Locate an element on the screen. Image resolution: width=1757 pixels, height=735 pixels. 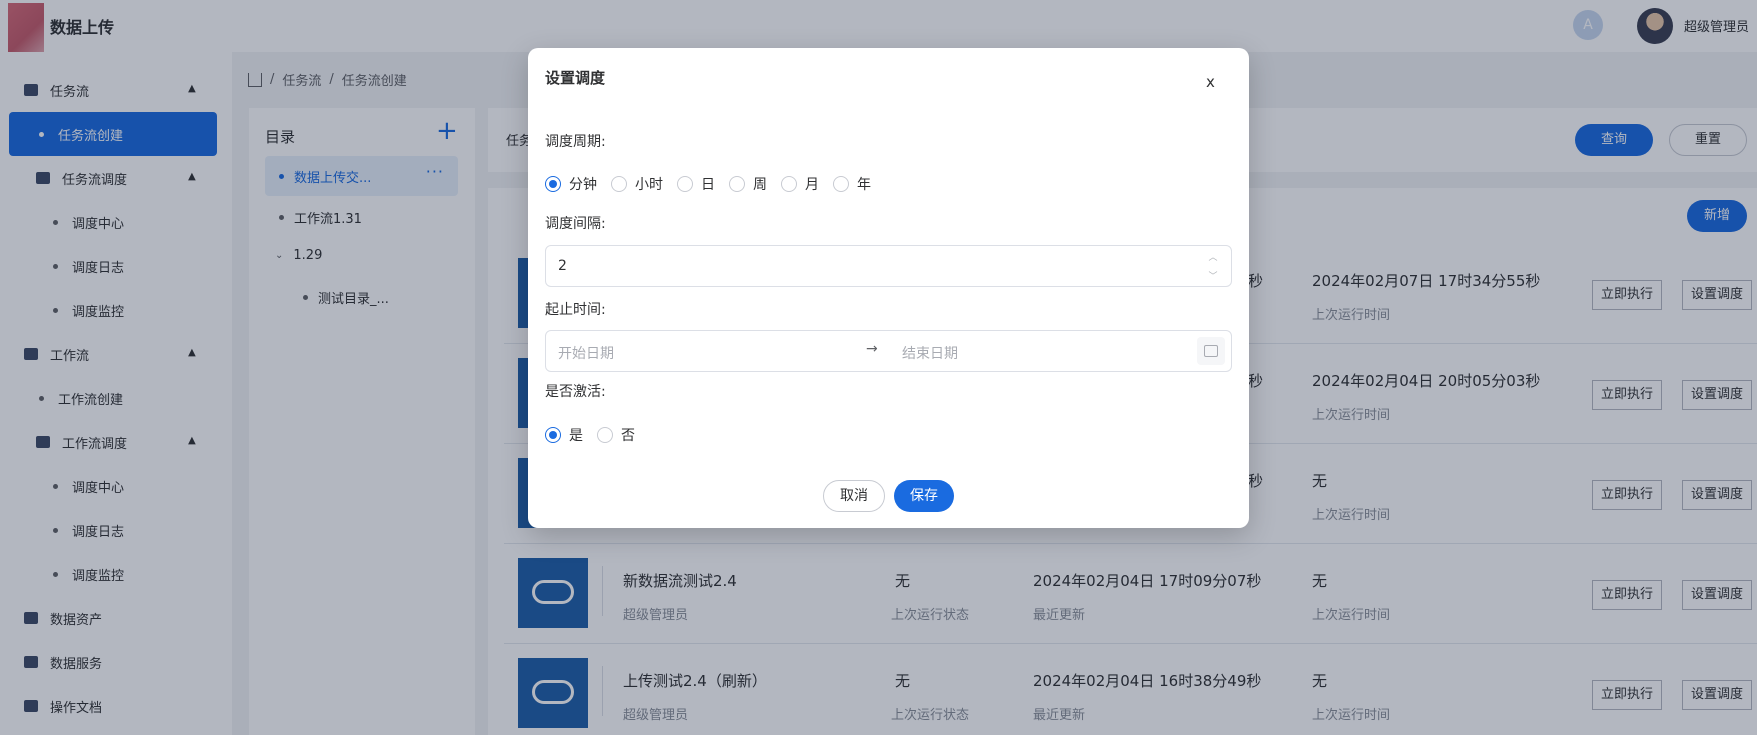
active-radio-group: 是 否 is located at coordinates (597, 435).